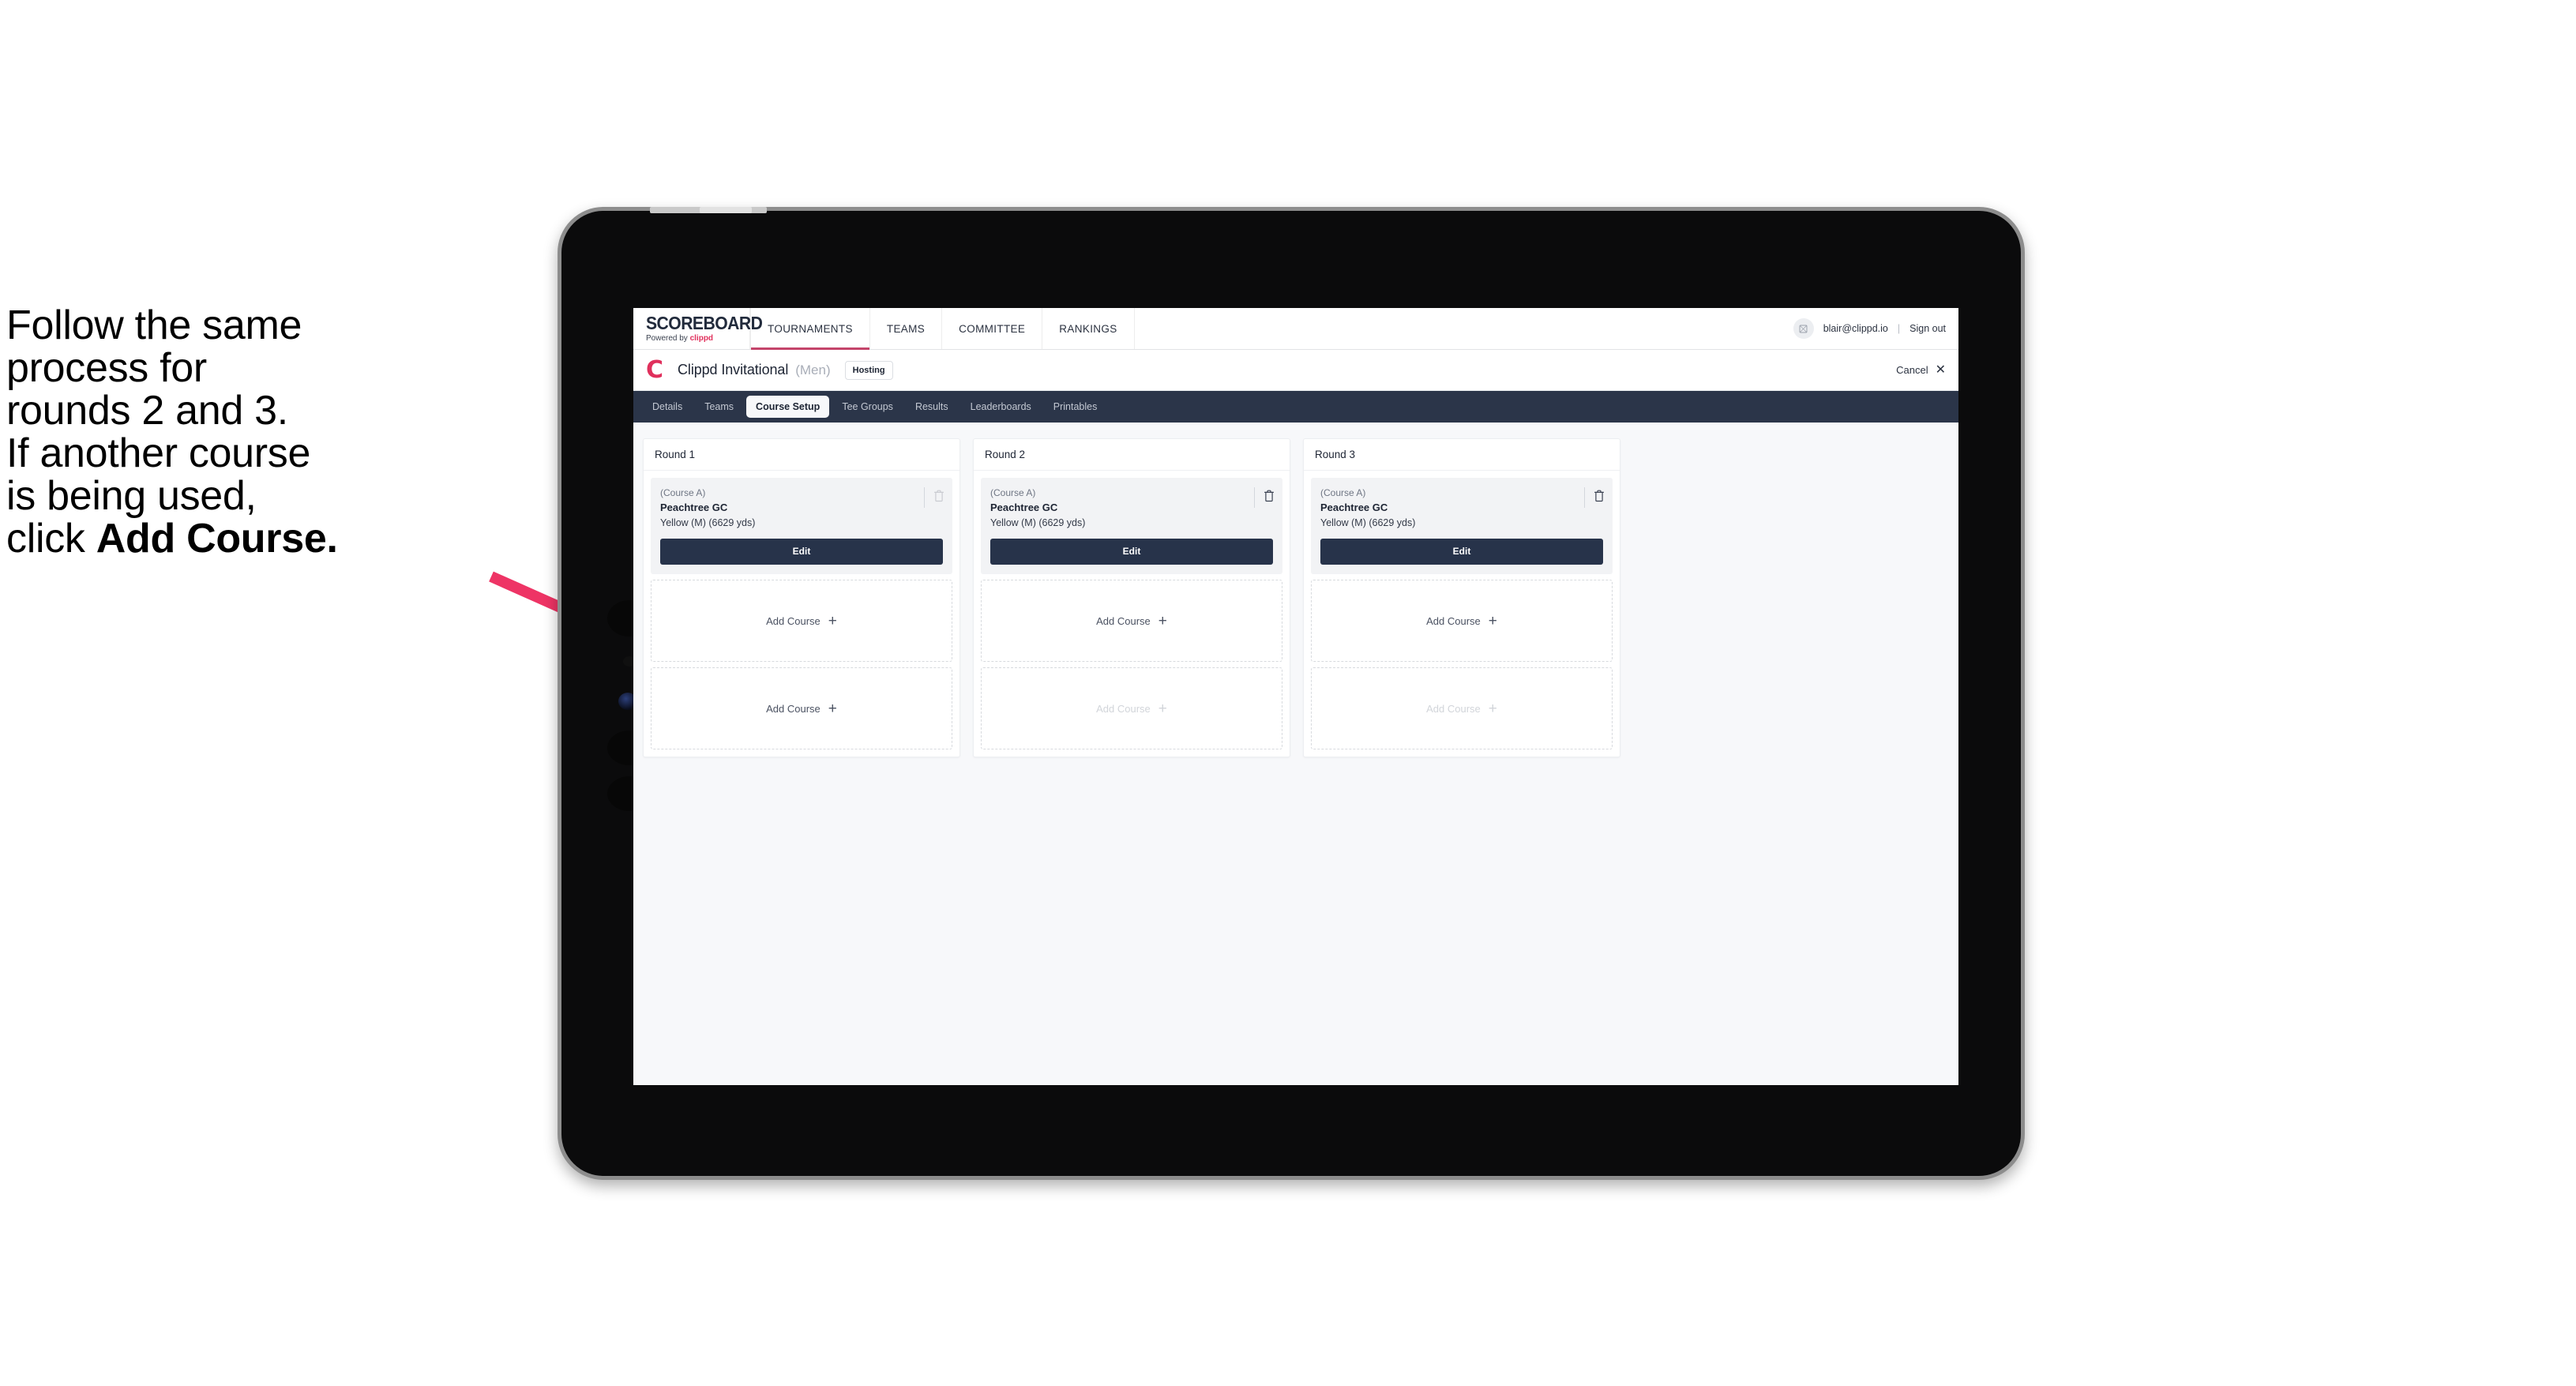 The image size is (2576, 1386). What do you see at coordinates (1131, 552) in the screenshot?
I see `edit-course-button-round-2: Edit` at bounding box center [1131, 552].